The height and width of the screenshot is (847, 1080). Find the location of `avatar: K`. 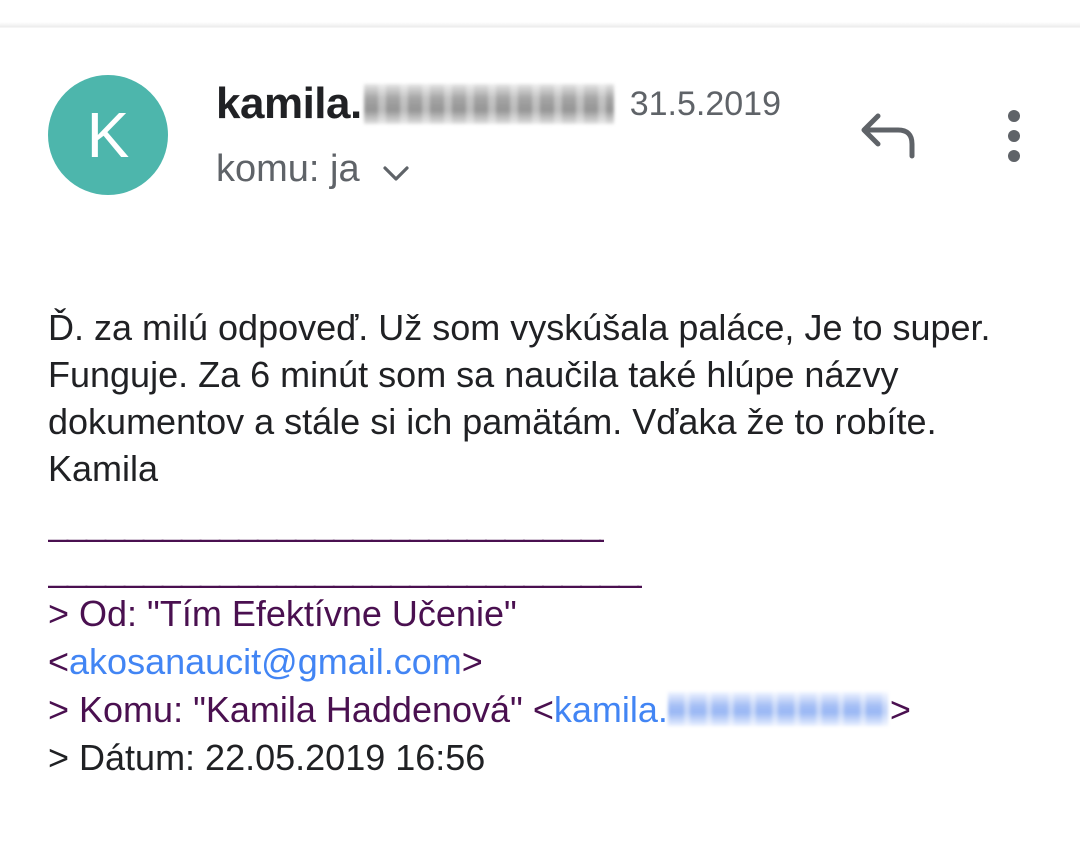

avatar: K is located at coordinates (108, 135).